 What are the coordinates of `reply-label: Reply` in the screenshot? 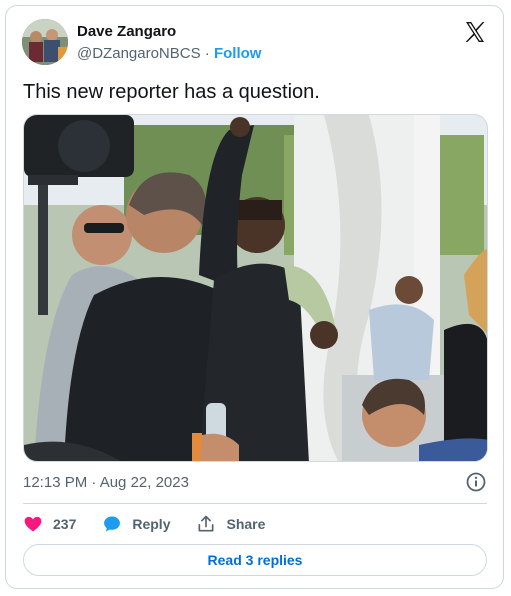 It's located at (151, 524).